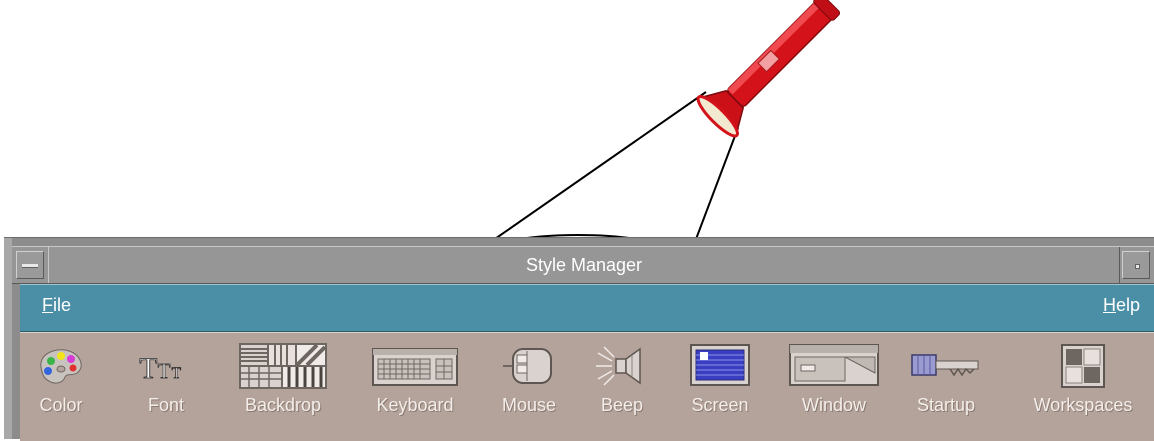 Image resolution: width=1154 pixels, height=441 pixels. Describe the element at coordinates (834, 365) in the screenshot. I see `window-icon` at that location.